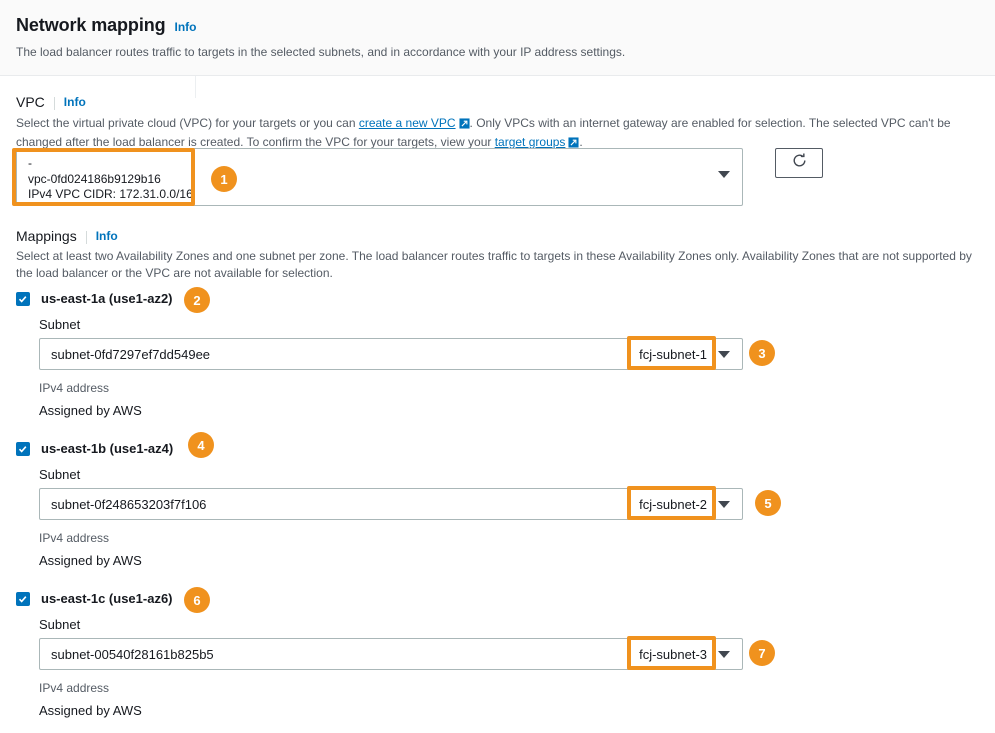  What do you see at coordinates (129, 504) in the screenshot?
I see `subnet-id-value: subnet-0f248653203f7f106` at bounding box center [129, 504].